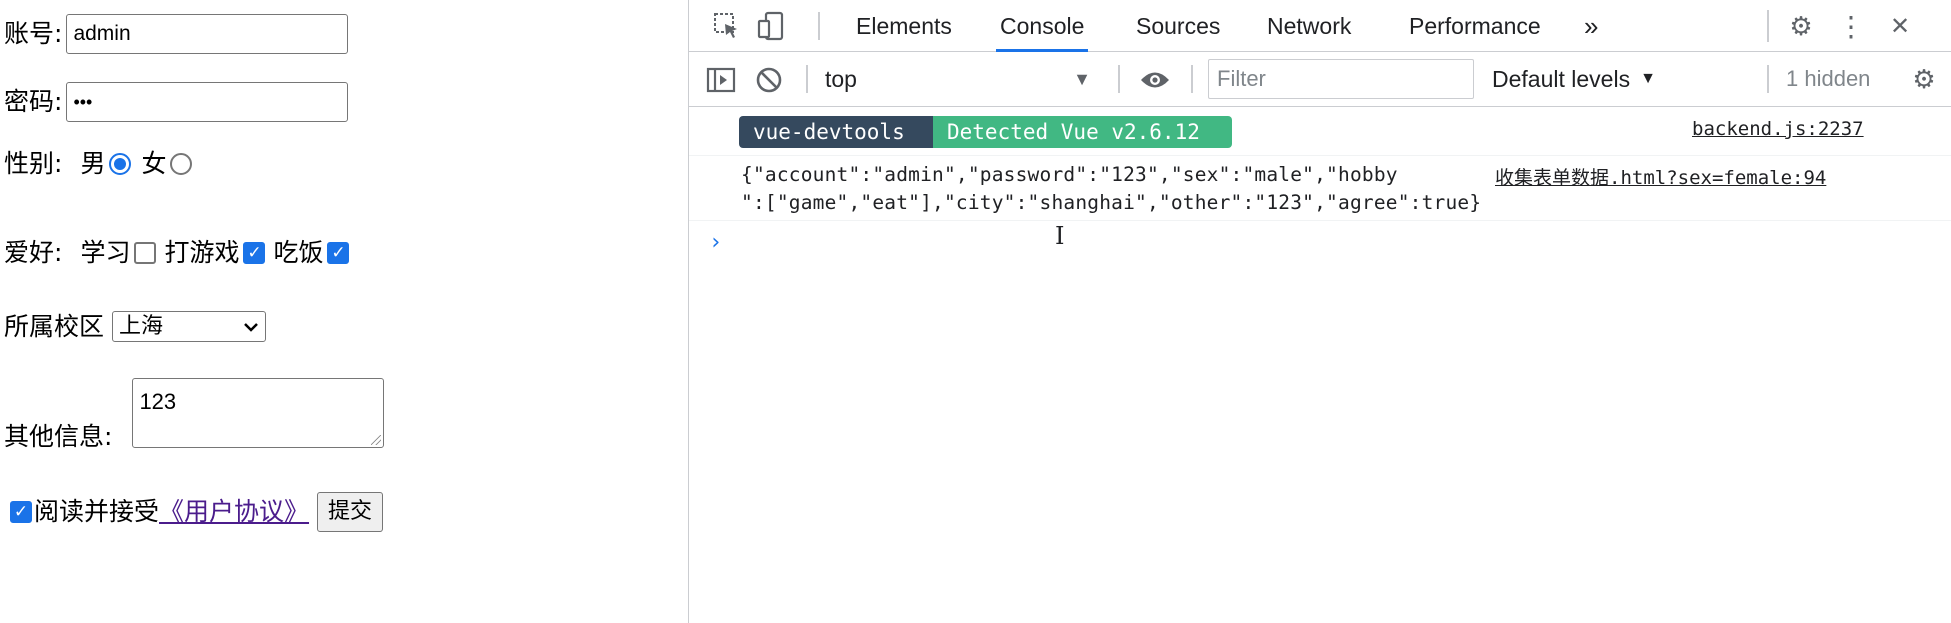 The height and width of the screenshot is (623, 1951). I want to click on other-textarea-value: 123, so click(158, 401).